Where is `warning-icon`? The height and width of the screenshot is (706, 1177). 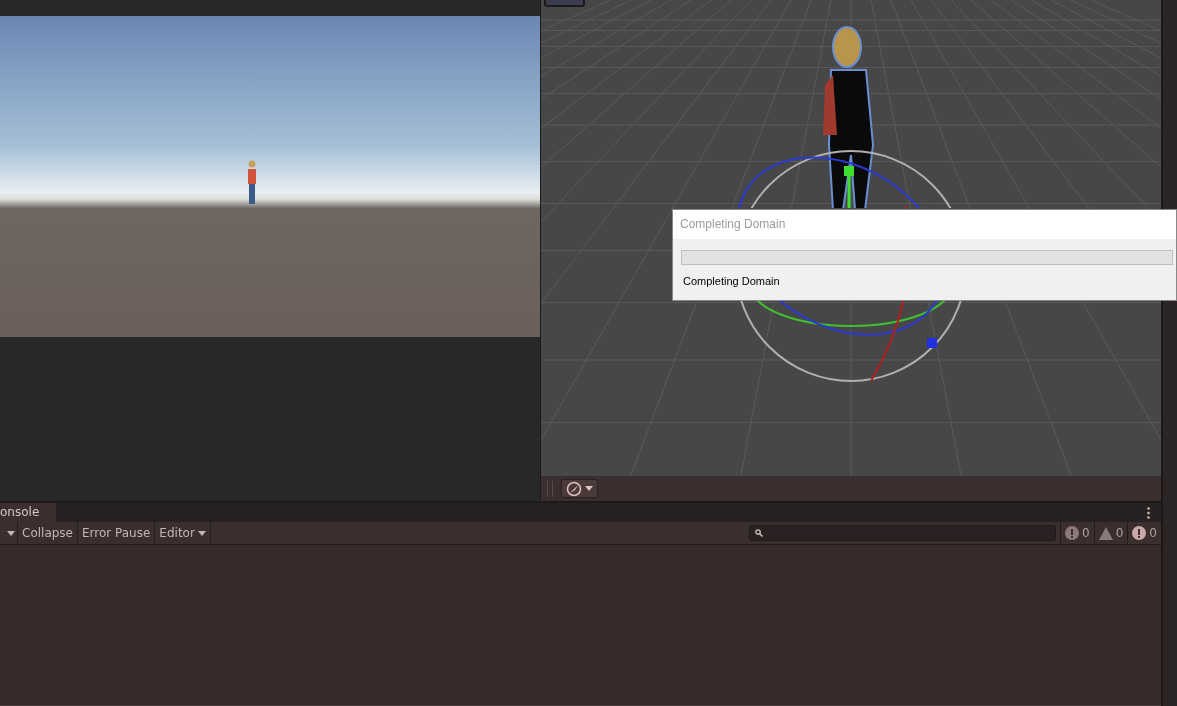 warning-icon is located at coordinates (1105, 533).